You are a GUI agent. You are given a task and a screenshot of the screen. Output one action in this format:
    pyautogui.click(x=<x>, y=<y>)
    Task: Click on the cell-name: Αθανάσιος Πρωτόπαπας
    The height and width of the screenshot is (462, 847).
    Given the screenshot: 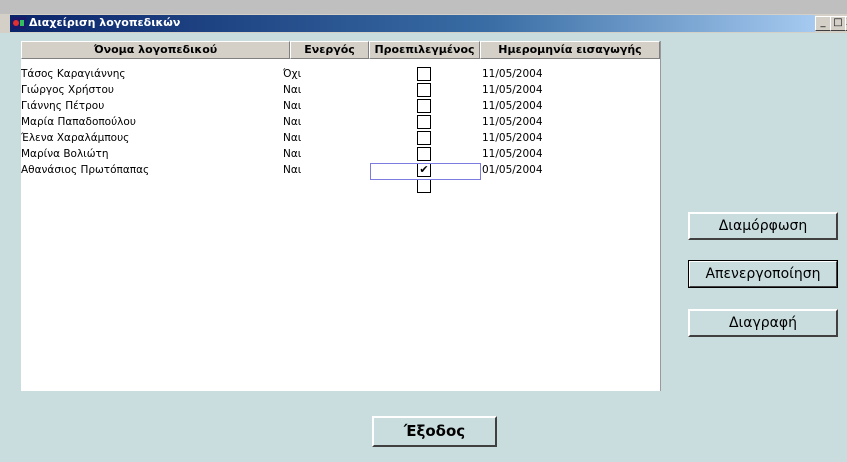 What is the action you would take?
    pyautogui.click(x=152, y=170)
    